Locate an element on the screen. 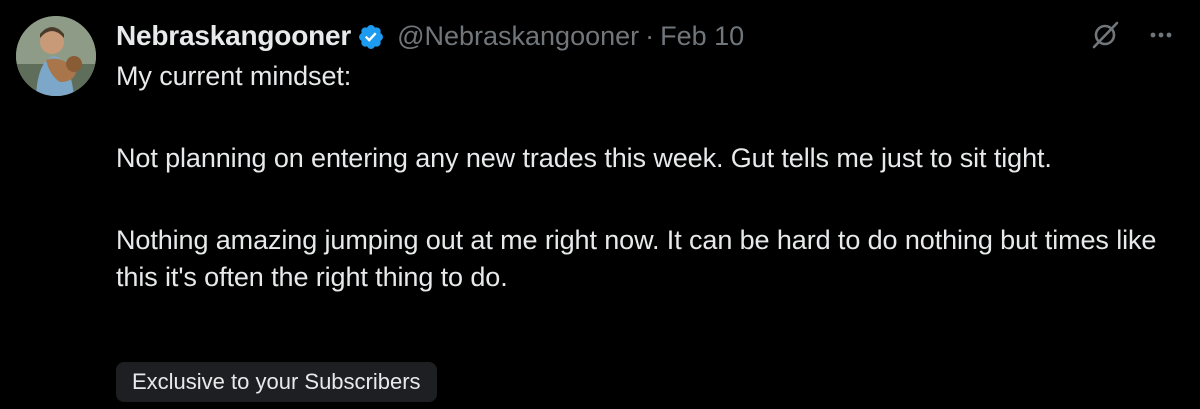 Image resolution: width=1200 pixels, height=409 pixels. more-options-icon is located at coordinates (1161, 35).